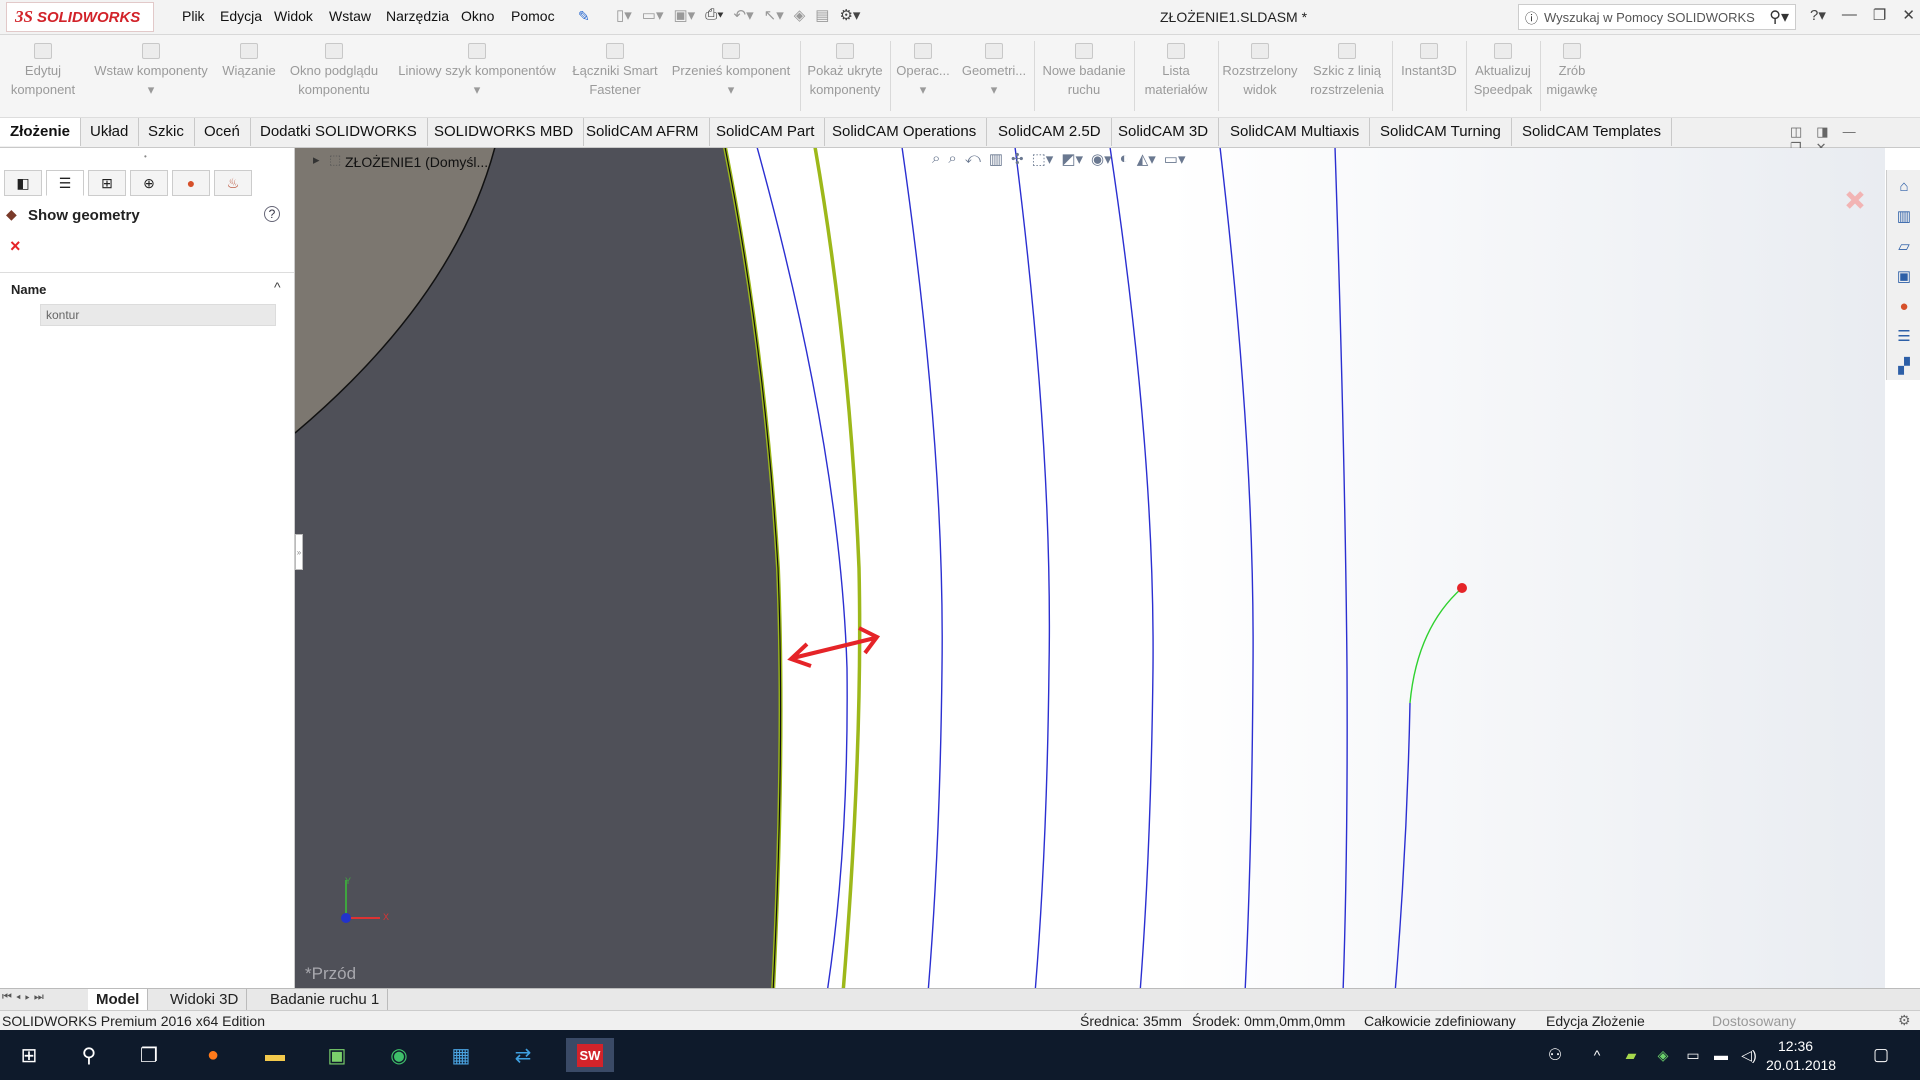  What do you see at coordinates (936, 159) in the screenshot?
I see `zoom-to-fit-icon: ⌕` at bounding box center [936, 159].